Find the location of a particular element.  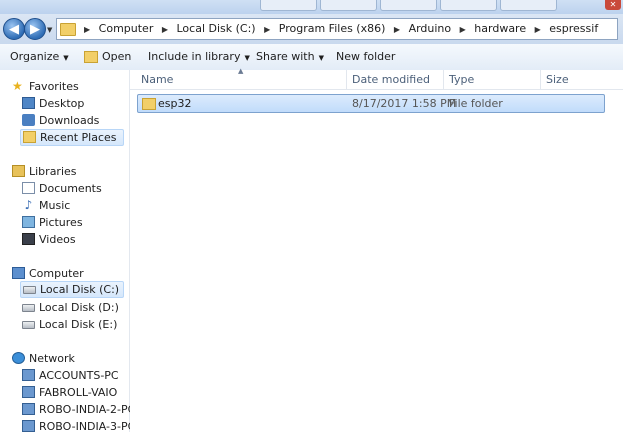

share-with-label: Share with is located at coordinates (285, 56).